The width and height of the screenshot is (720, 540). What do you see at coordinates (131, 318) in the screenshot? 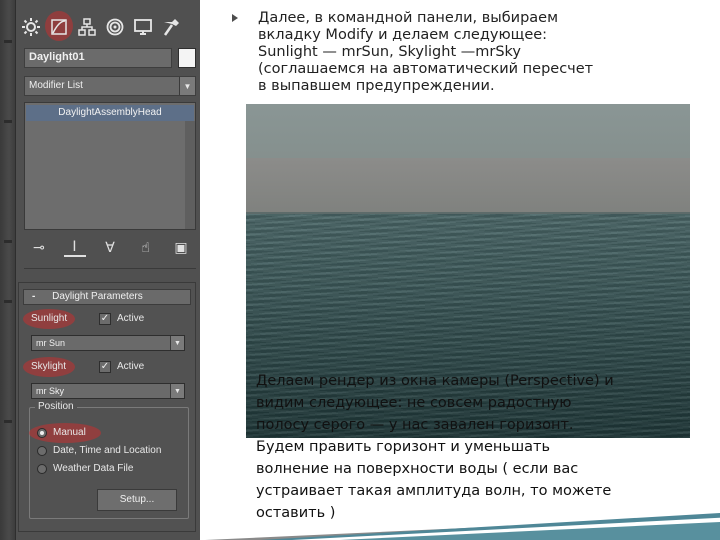
I see `sunlight-active-label: Active` at bounding box center [131, 318].